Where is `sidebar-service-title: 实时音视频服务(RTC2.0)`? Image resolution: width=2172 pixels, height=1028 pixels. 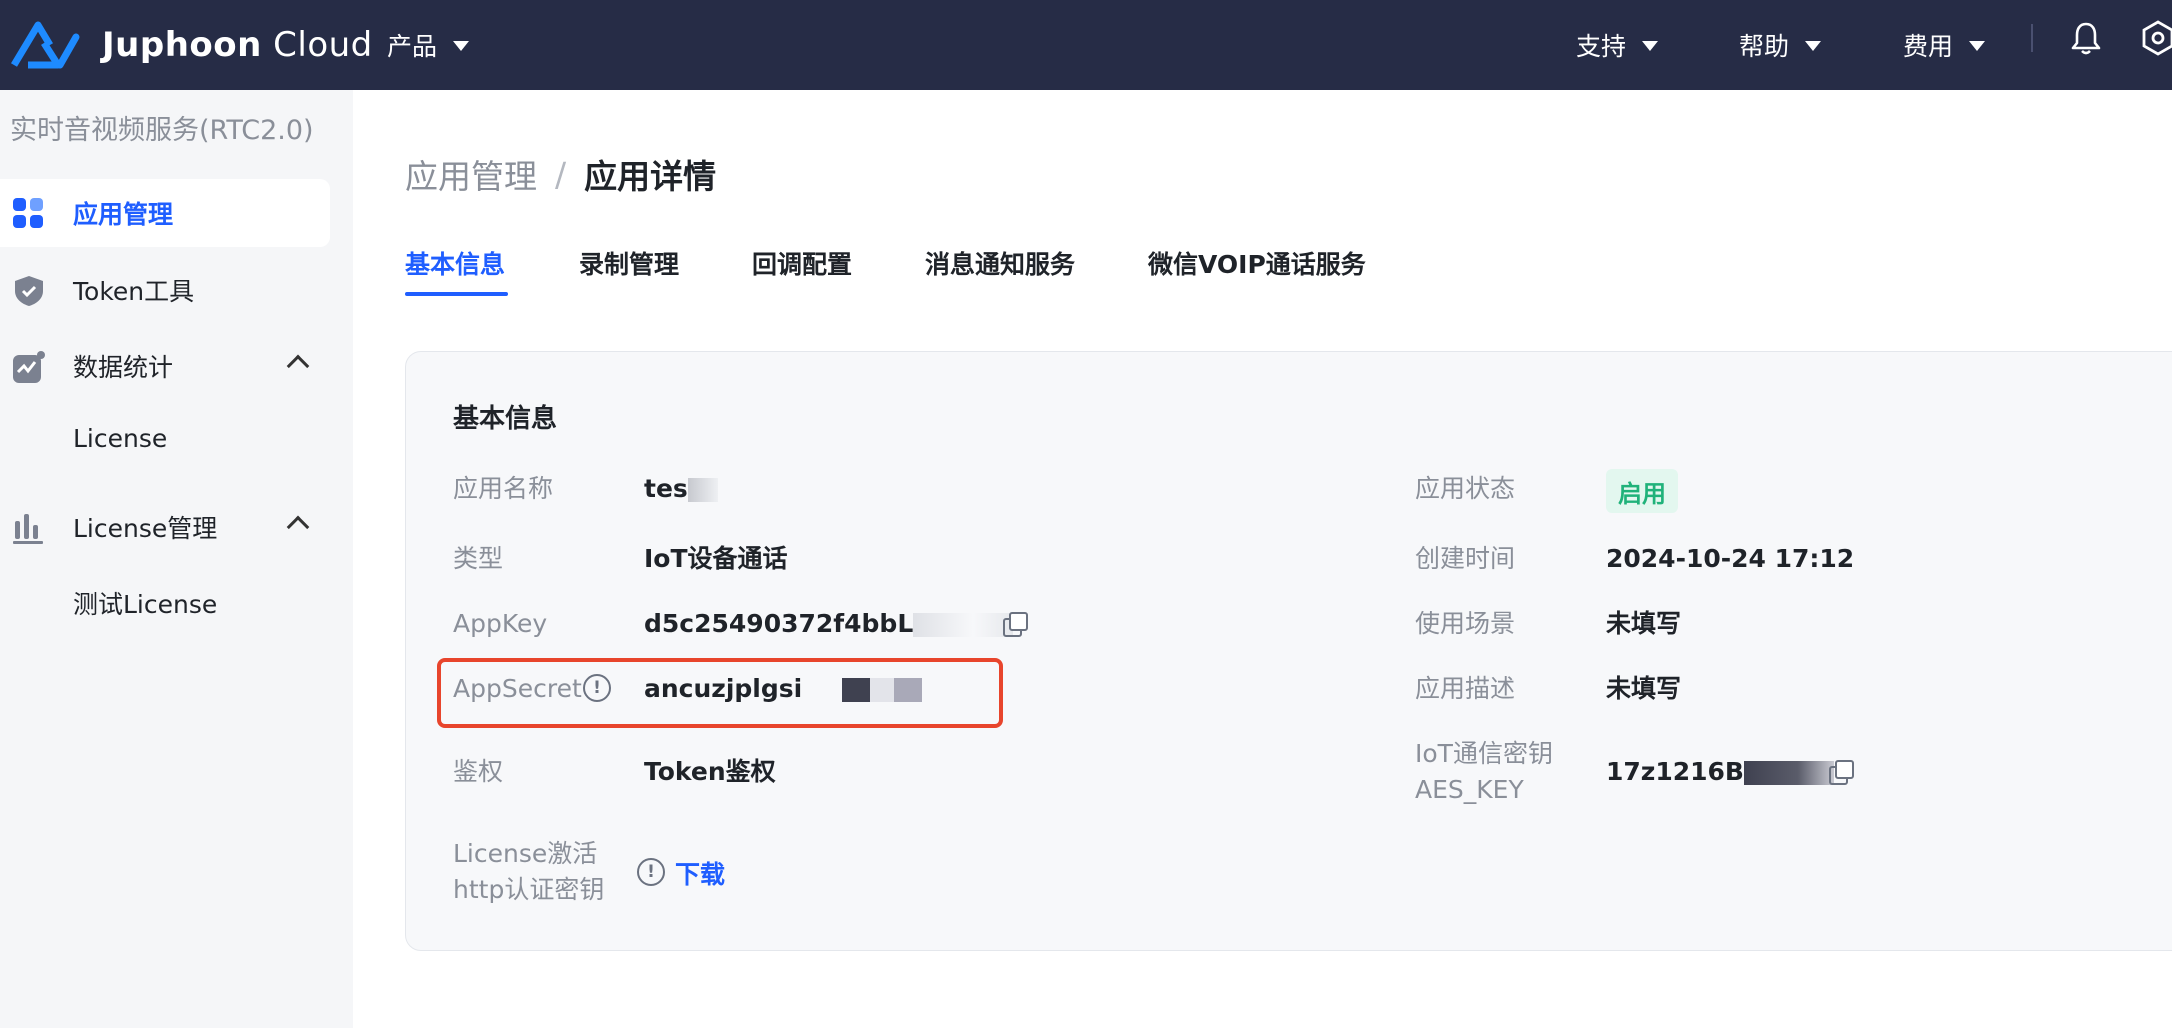
sidebar-service-title: 实时音视频服务(RTC2.0) is located at coordinates (162, 130).